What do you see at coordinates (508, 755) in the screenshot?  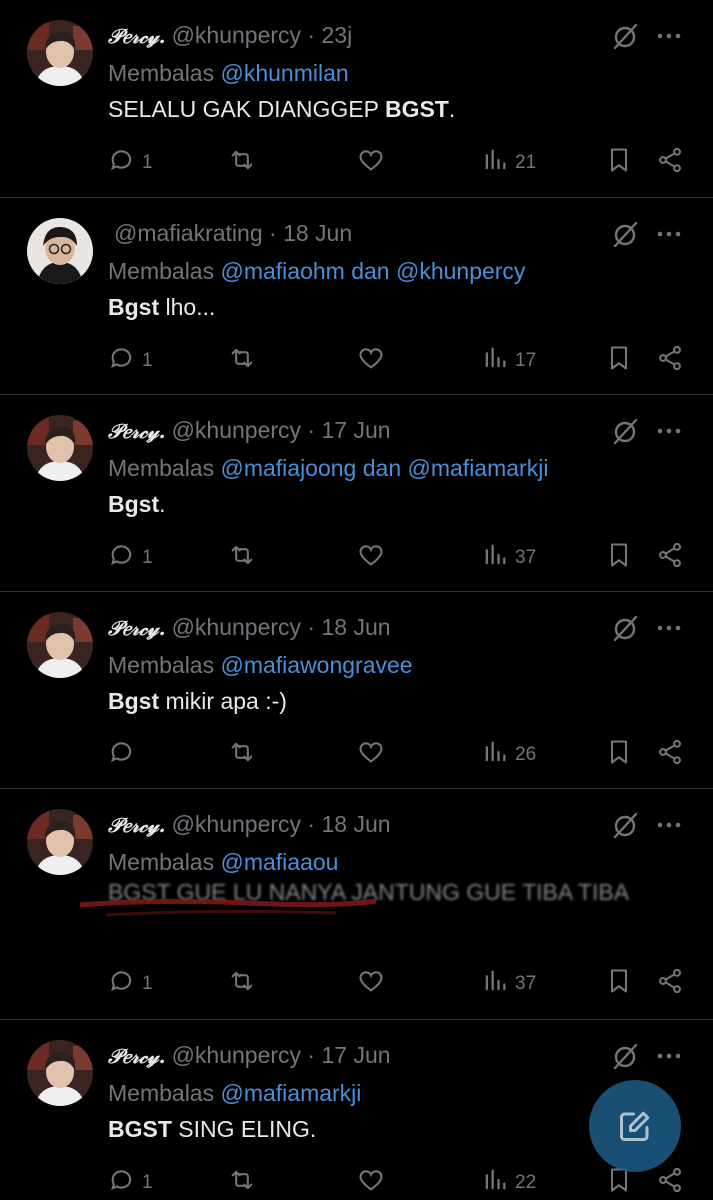 I see `views-button: 26` at bounding box center [508, 755].